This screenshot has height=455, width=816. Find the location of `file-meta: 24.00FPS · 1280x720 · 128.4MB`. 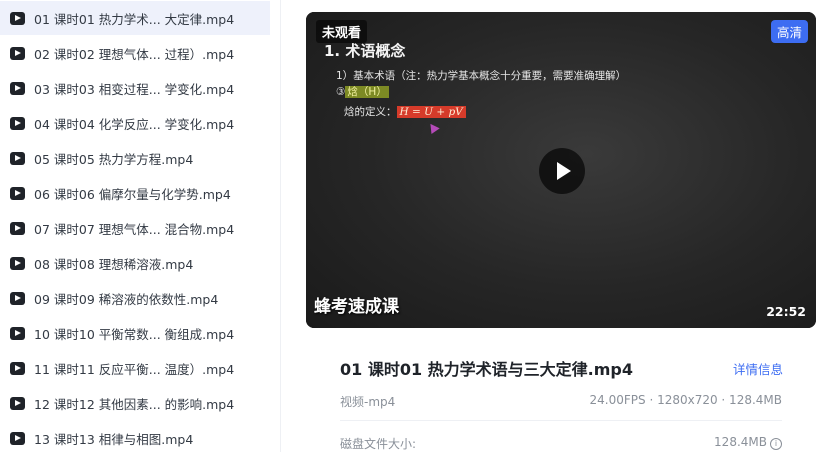

file-meta: 24.00FPS · 1280x720 · 128.4MB is located at coordinates (685, 400).